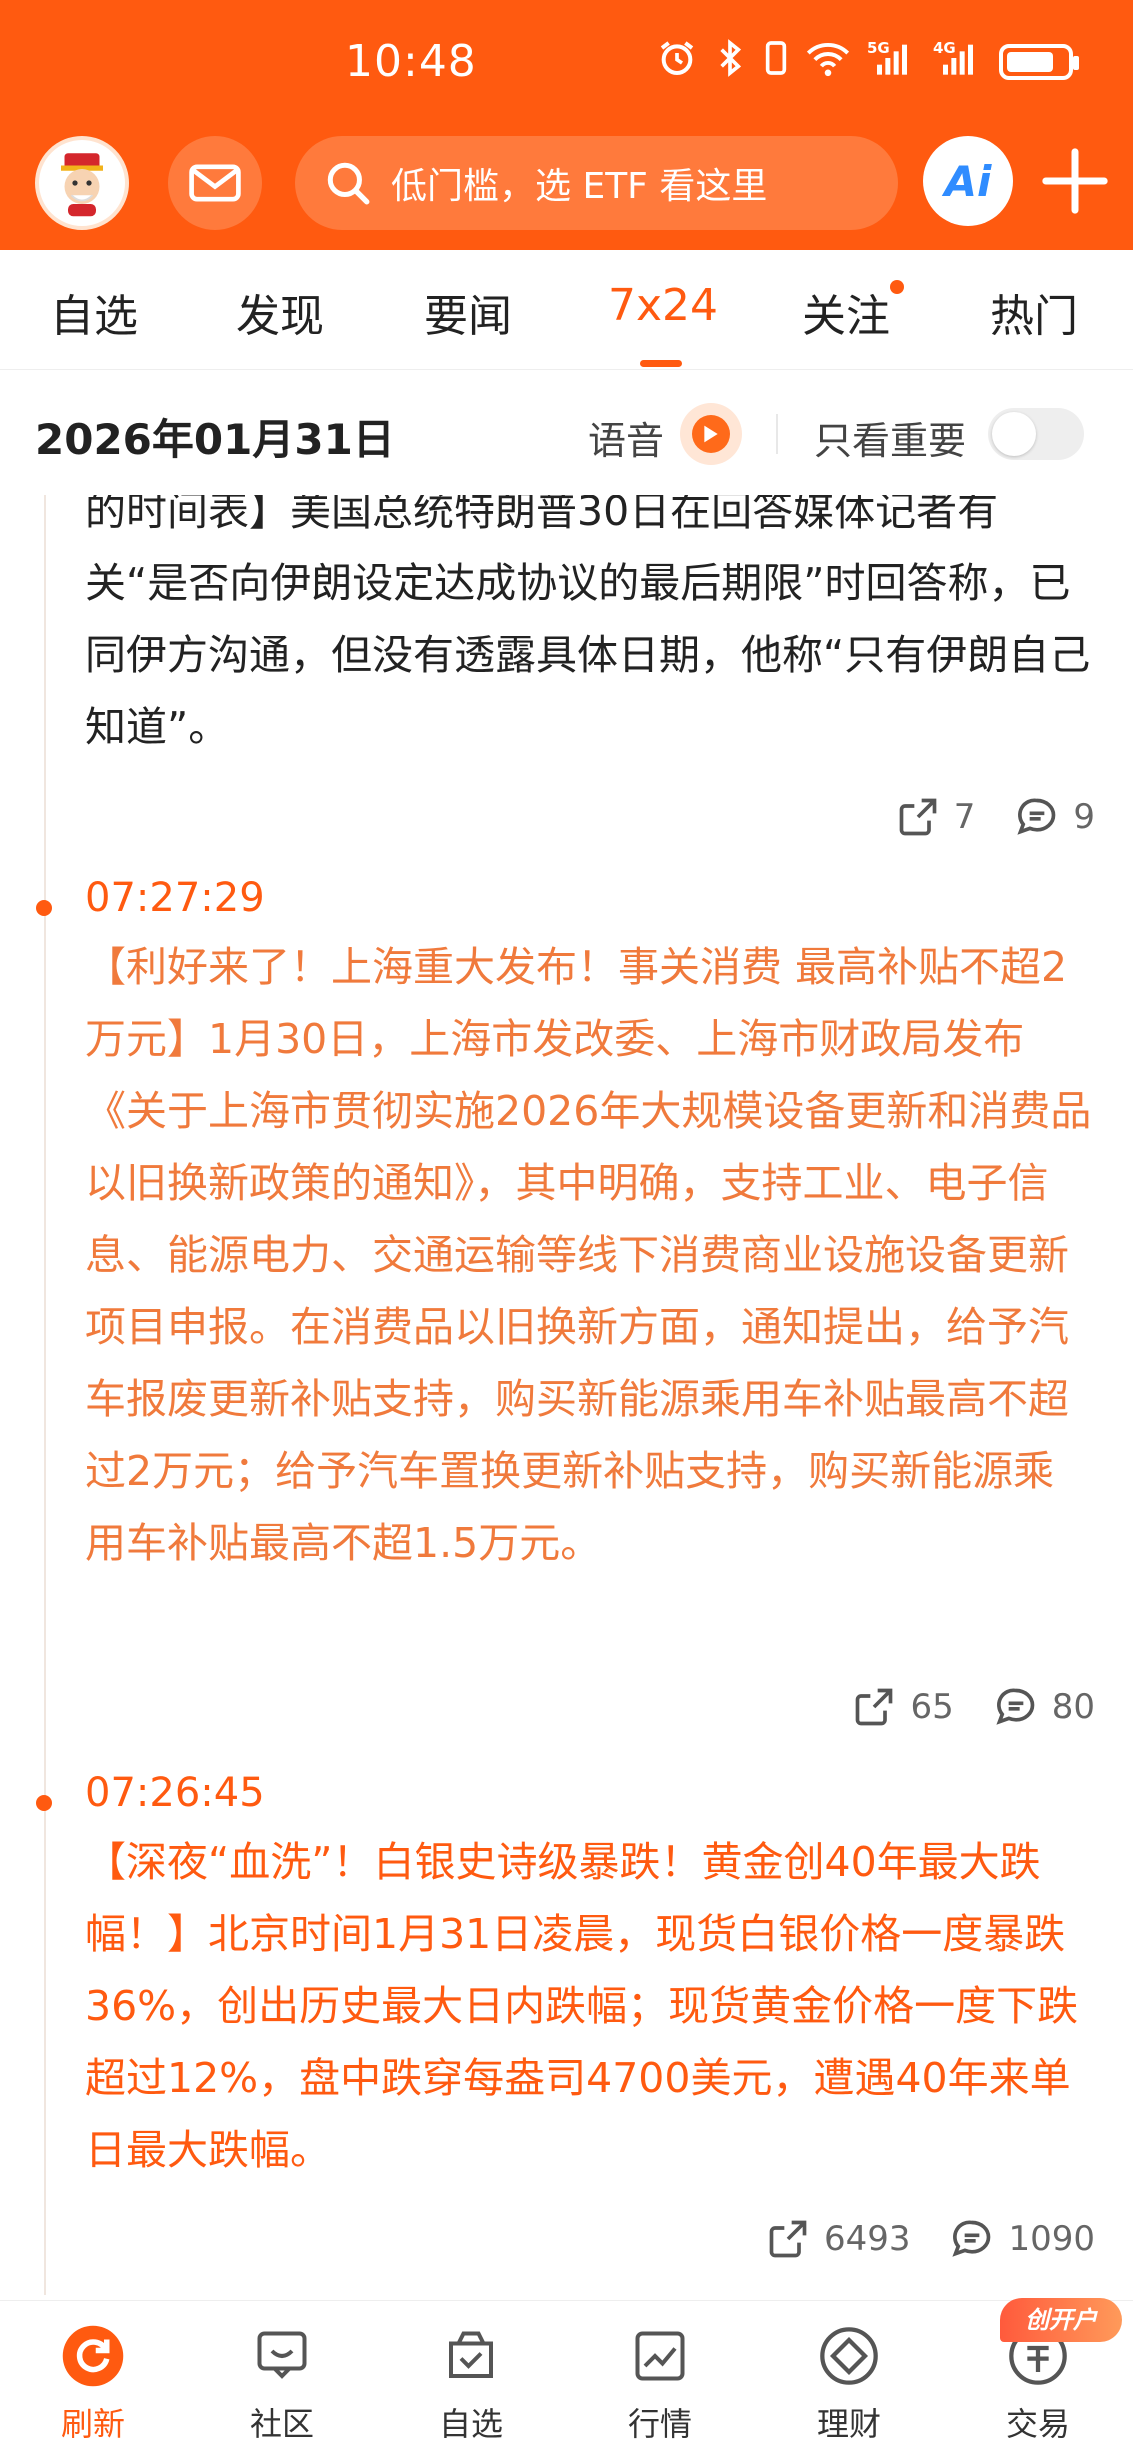 This screenshot has width=1133, height=2453. Describe the element at coordinates (579, 186) in the screenshot. I see `search-placeholder: 低门槛，选 ETF 看这里` at that location.